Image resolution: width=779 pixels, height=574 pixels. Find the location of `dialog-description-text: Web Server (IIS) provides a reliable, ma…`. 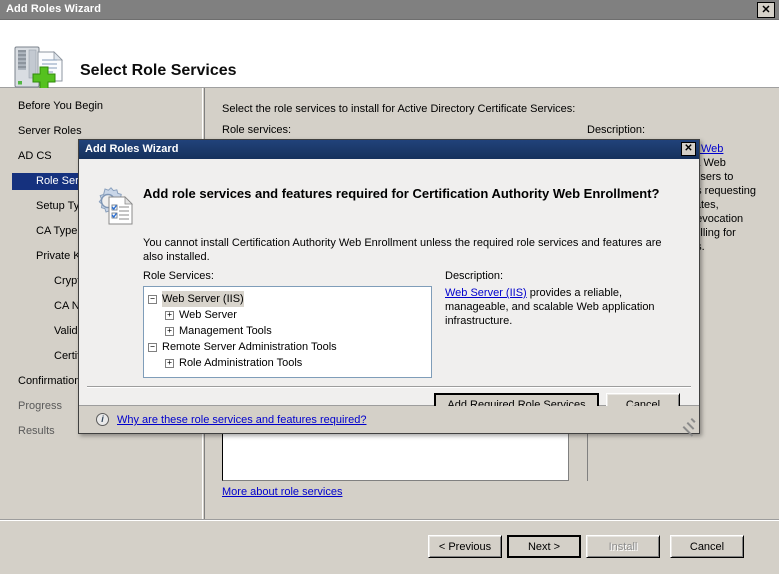

dialog-description-text: Web Server (IIS) provides a reliable, ma… is located at coordinates (564, 307).